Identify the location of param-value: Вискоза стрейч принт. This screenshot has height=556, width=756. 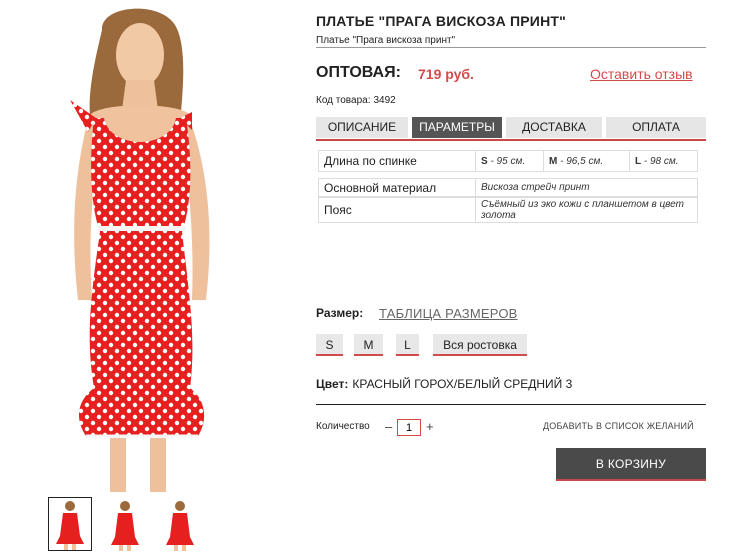
(587, 187).